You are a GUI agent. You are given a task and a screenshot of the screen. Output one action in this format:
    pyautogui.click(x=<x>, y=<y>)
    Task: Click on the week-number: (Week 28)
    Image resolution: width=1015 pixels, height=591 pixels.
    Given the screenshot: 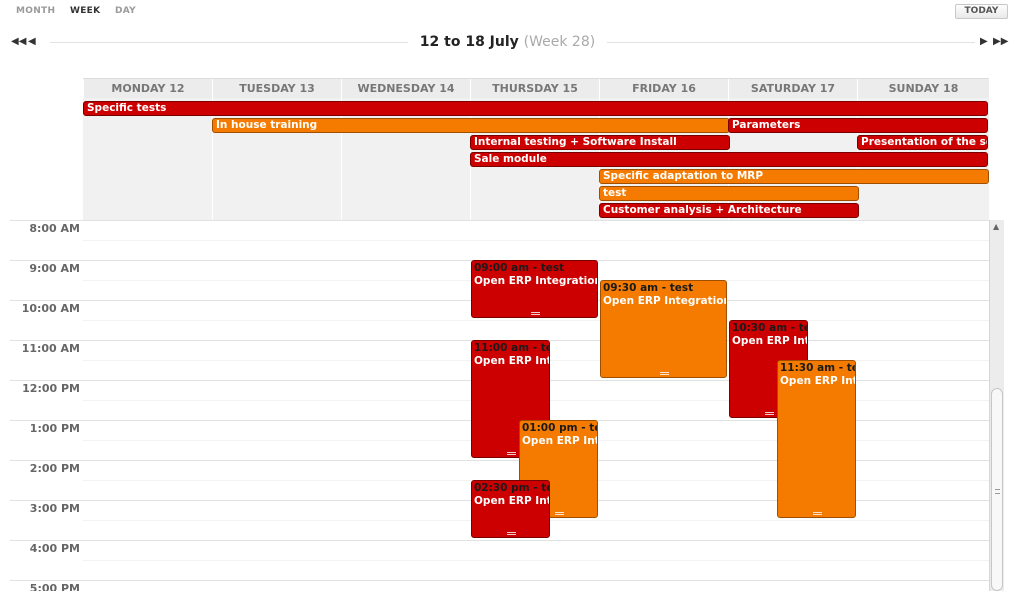 What is the action you would take?
    pyautogui.click(x=559, y=42)
    